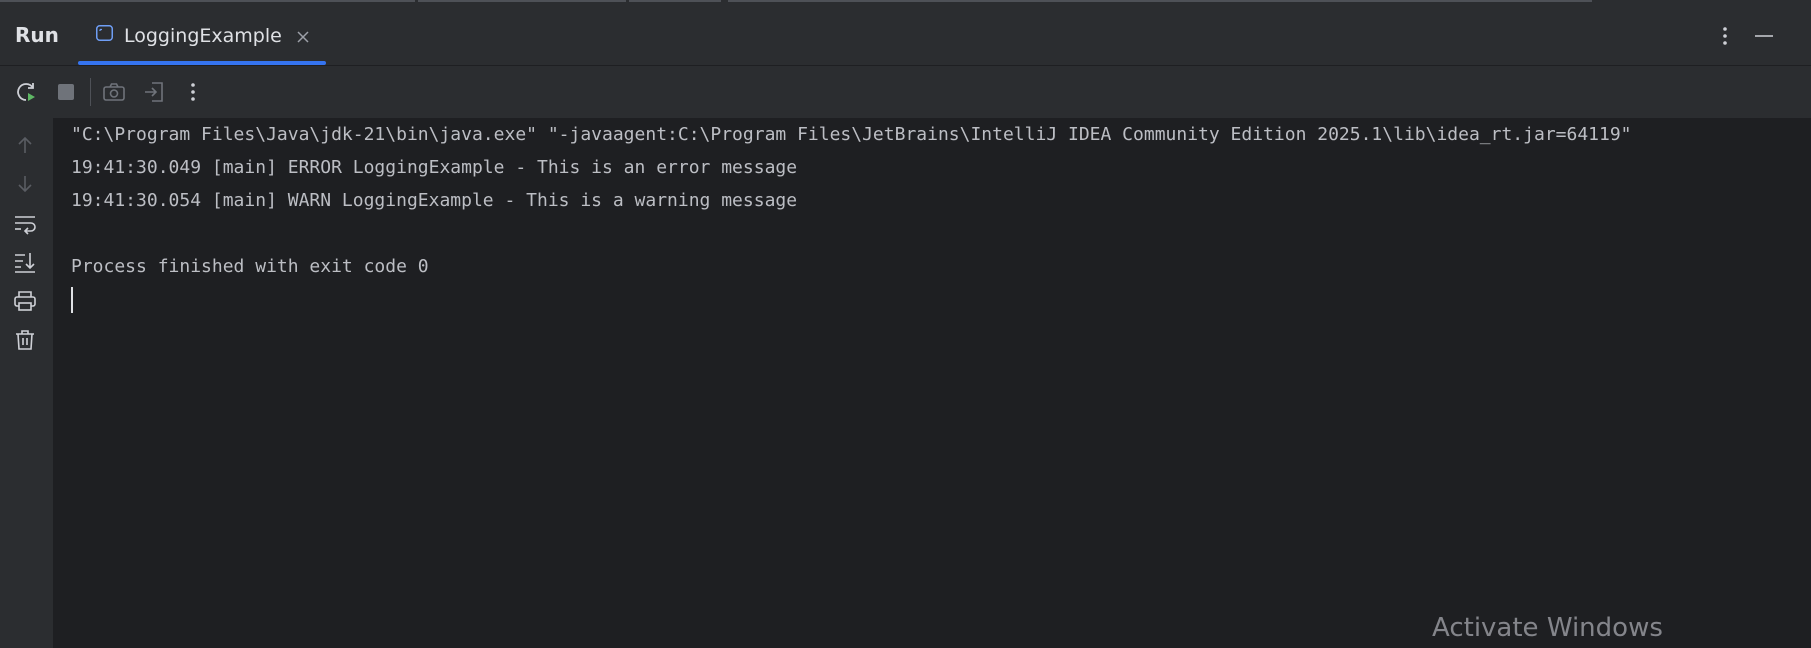 The image size is (1811, 648). What do you see at coordinates (25, 340) in the screenshot?
I see `trash-icon` at bounding box center [25, 340].